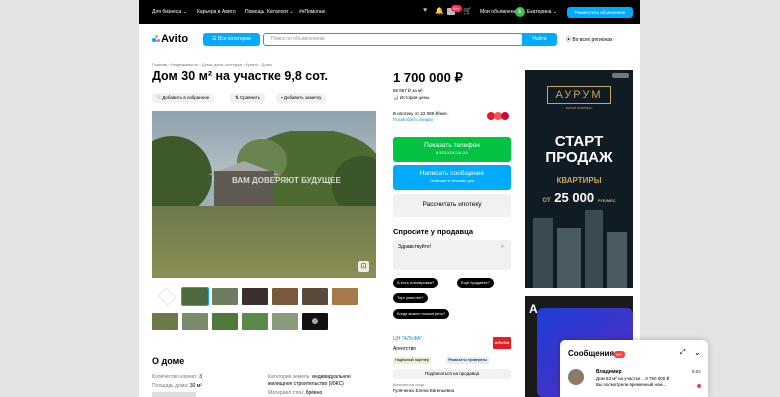 This screenshot has width=780, height=397. I want to click on calc-mortgage-button: Рассчитать ипотеку, so click(452, 205).